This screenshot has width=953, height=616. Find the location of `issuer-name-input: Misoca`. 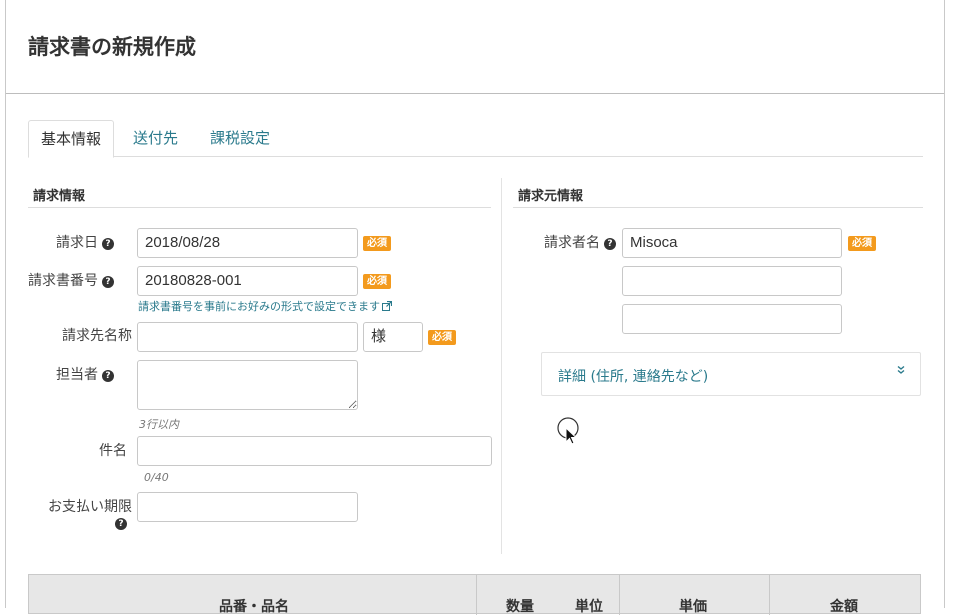

issuer-name-input: Misoca is located at coordinates (732, 243).